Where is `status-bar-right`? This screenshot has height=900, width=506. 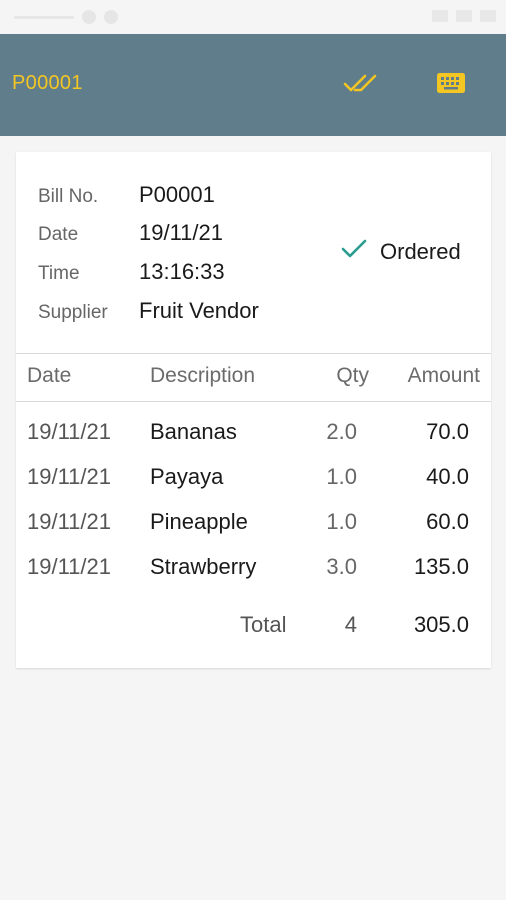
status-bar-right is located at coordinates (464, 16).